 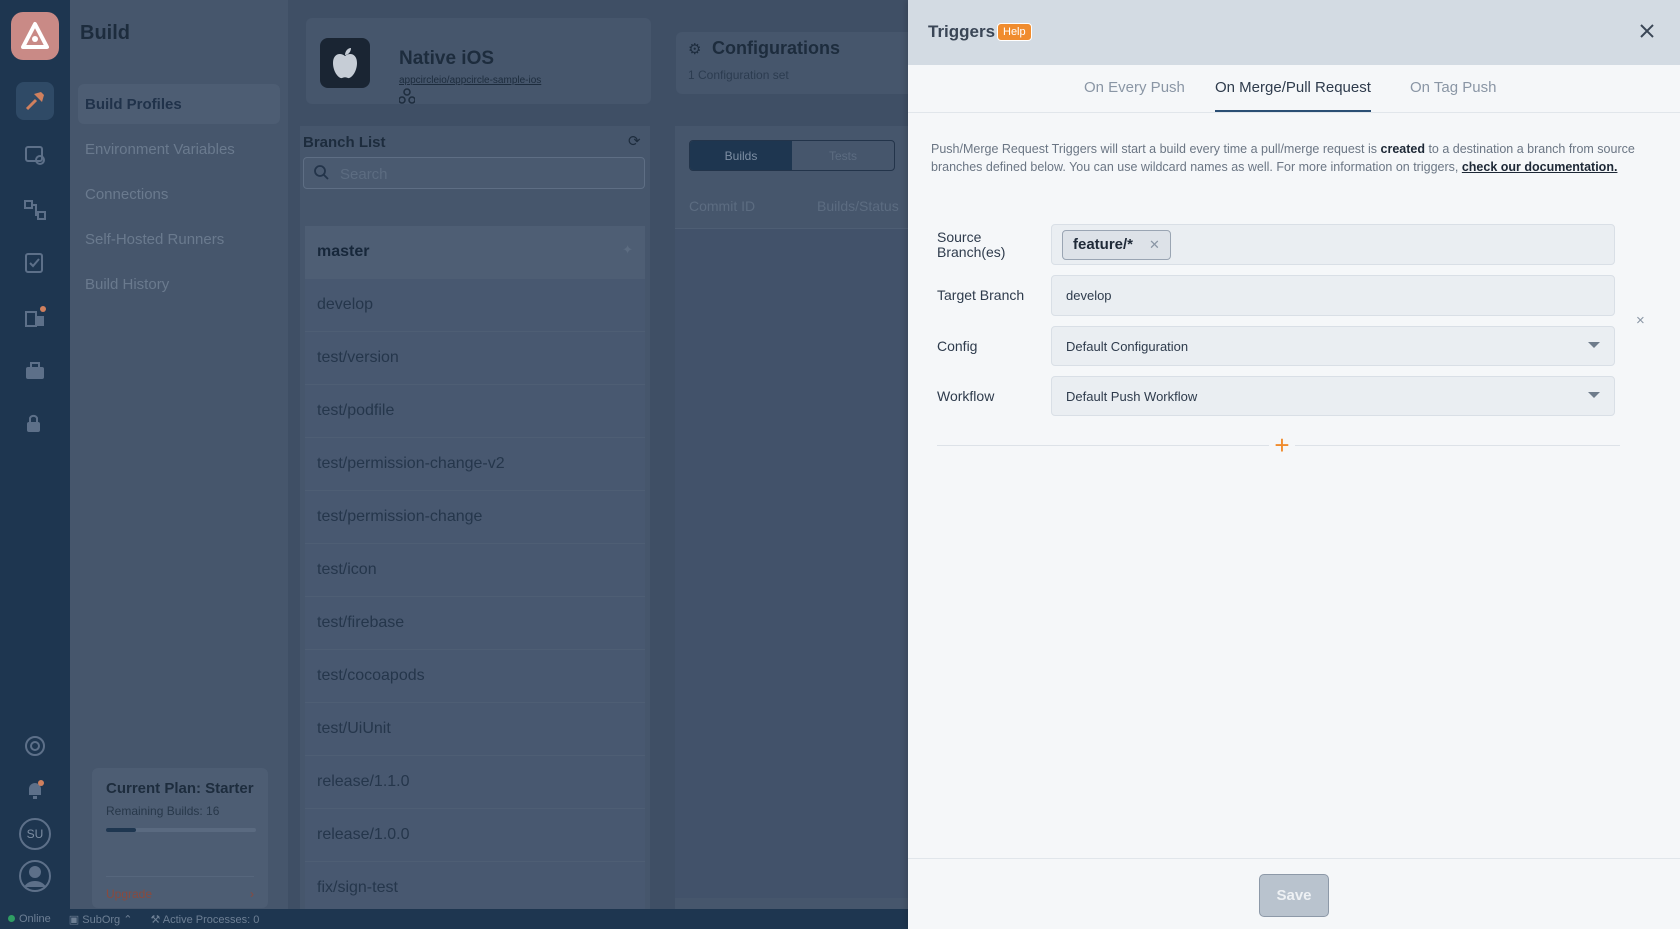 I want to click on briefcase-icon, so click(x=35, y=371).